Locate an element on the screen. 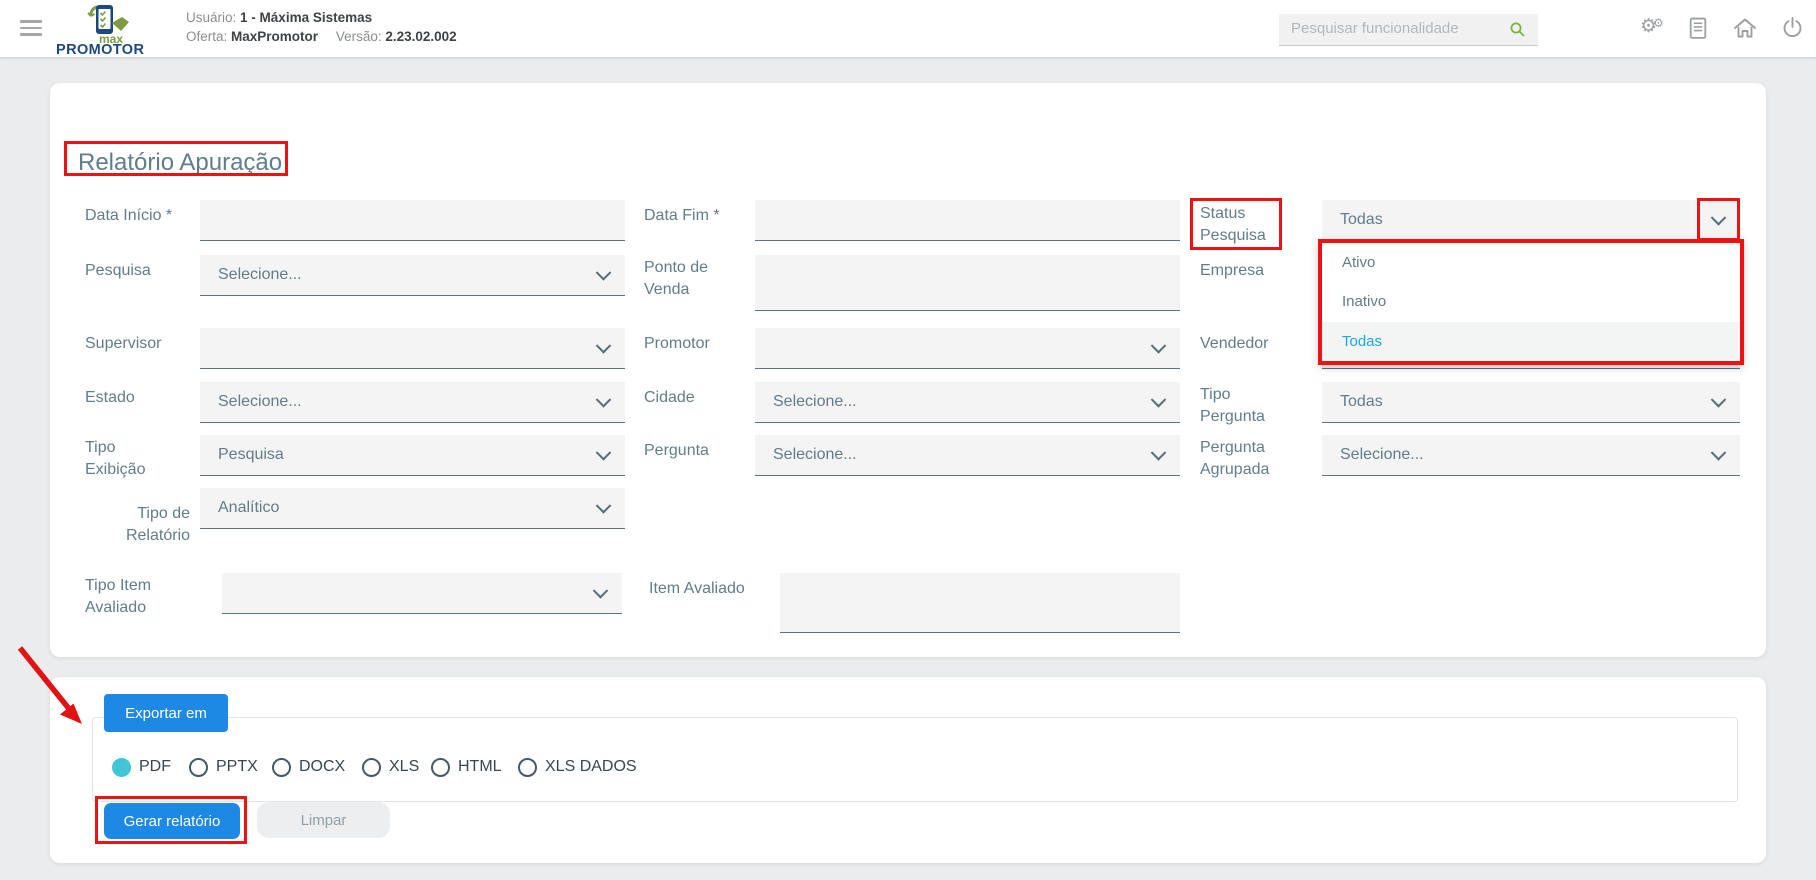 The image size is (1816, 880). version-value: 2.23.02.002 is located at coordinates (421, 36).